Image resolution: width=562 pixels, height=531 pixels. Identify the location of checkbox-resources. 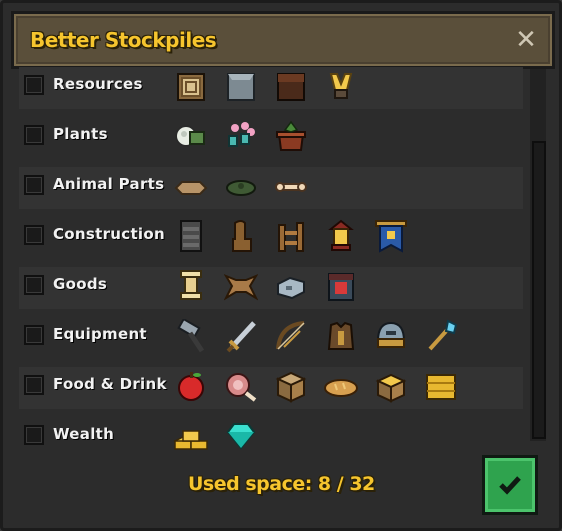
(34, 85).